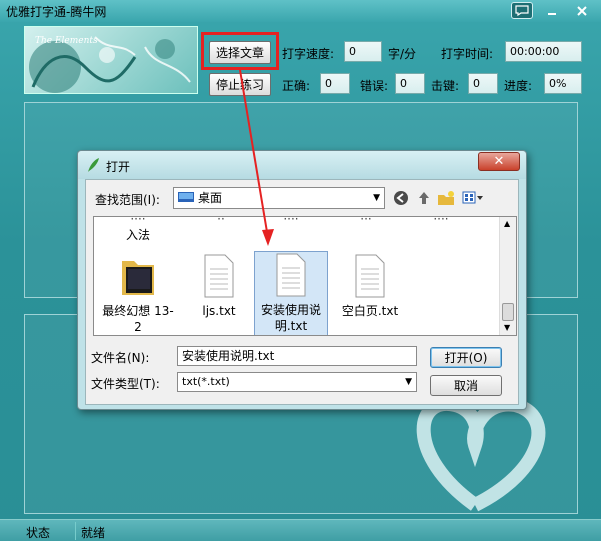 The width and height of the screenshot is (601, 541). What do you see at coordinates (446, 198) in the screenshot?
I see `new-folder-icon` at bounding box center [446, 198].